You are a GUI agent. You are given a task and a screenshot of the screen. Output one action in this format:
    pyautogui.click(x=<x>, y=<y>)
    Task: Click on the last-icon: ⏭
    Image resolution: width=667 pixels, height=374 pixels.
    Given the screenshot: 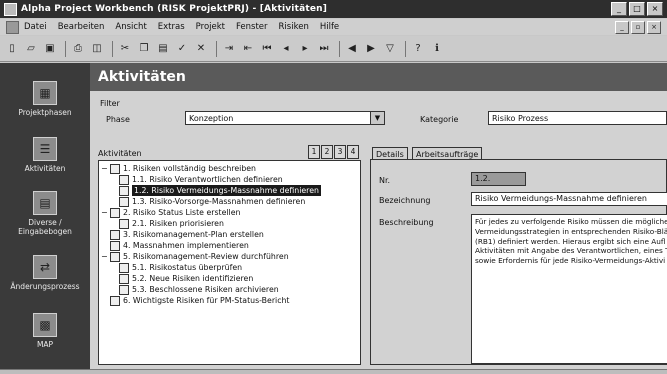 What is the action you would take?
    pyautogui.click(x=324, y=49)
    